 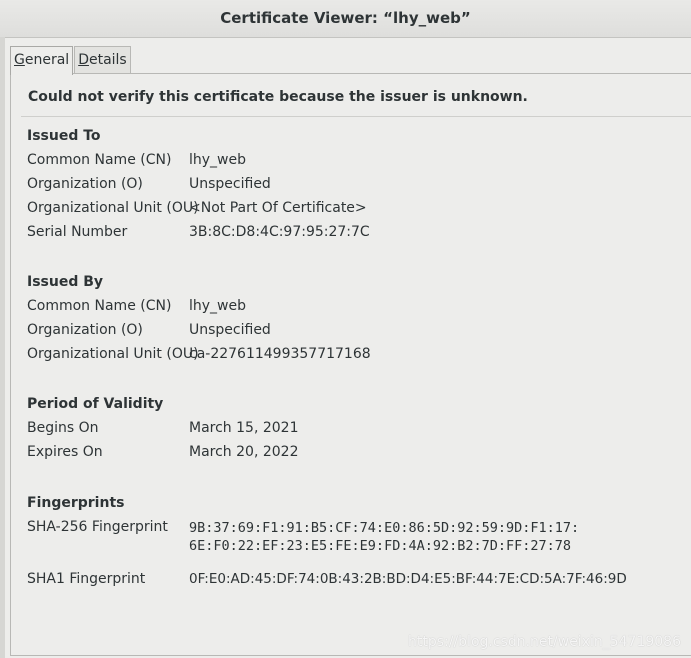 I want to click on warning-separator, so click(x=356, y=116).